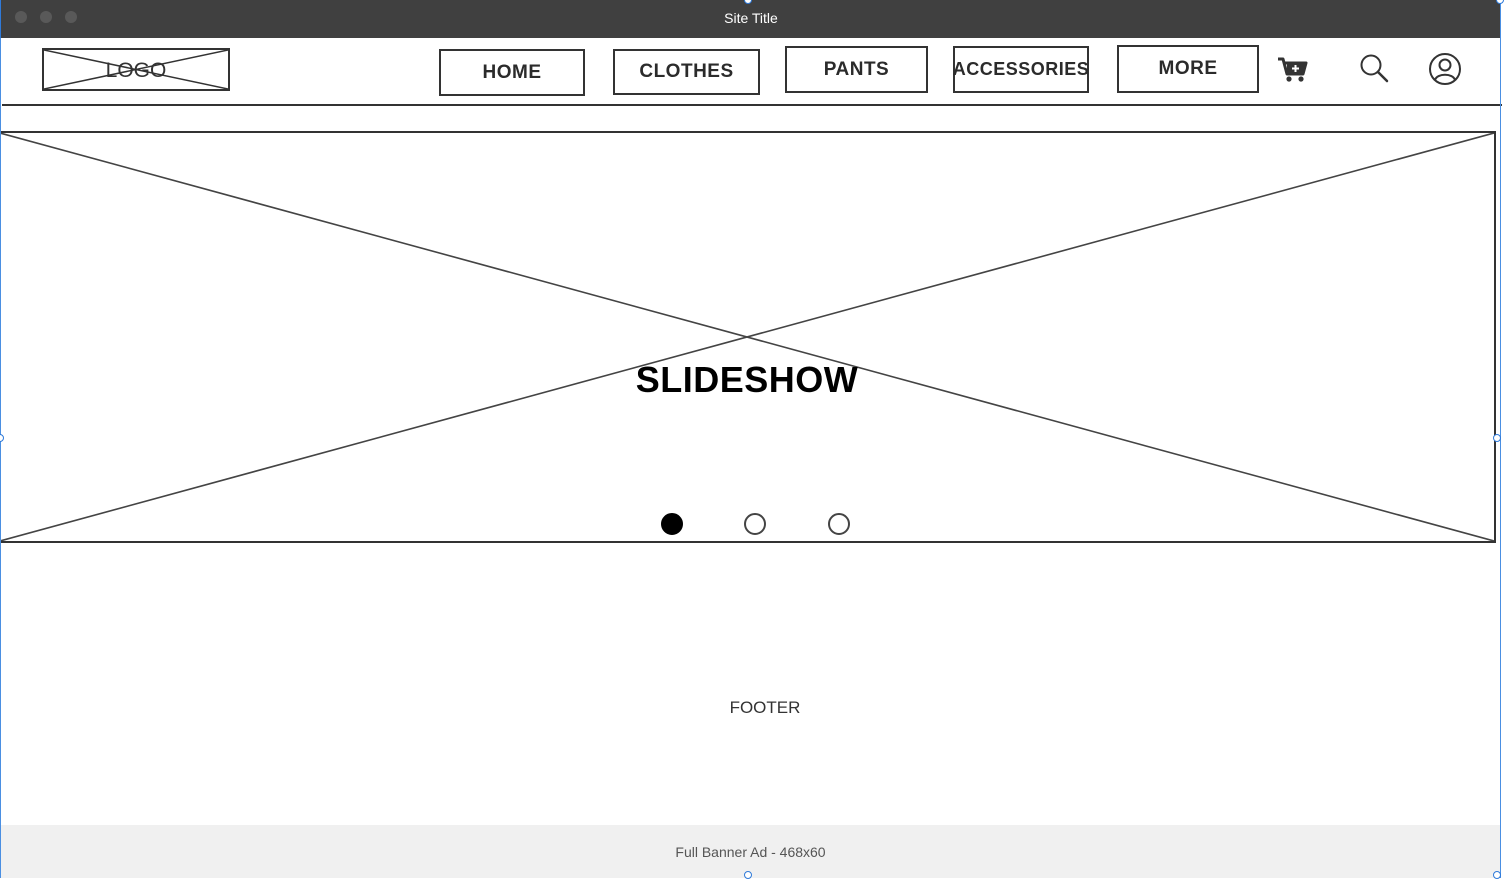 This screenshot has height=879, width=1504. I want to click on nav-accessories-button: ACCESSORIES, so click(1021, 69).